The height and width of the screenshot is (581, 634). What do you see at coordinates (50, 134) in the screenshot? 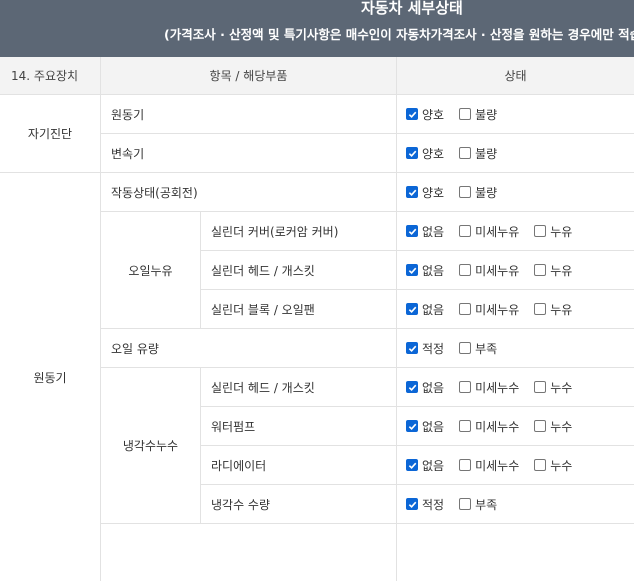
I see `category-self-diagnosis: 자기진단` at bounding box center [50, 134].